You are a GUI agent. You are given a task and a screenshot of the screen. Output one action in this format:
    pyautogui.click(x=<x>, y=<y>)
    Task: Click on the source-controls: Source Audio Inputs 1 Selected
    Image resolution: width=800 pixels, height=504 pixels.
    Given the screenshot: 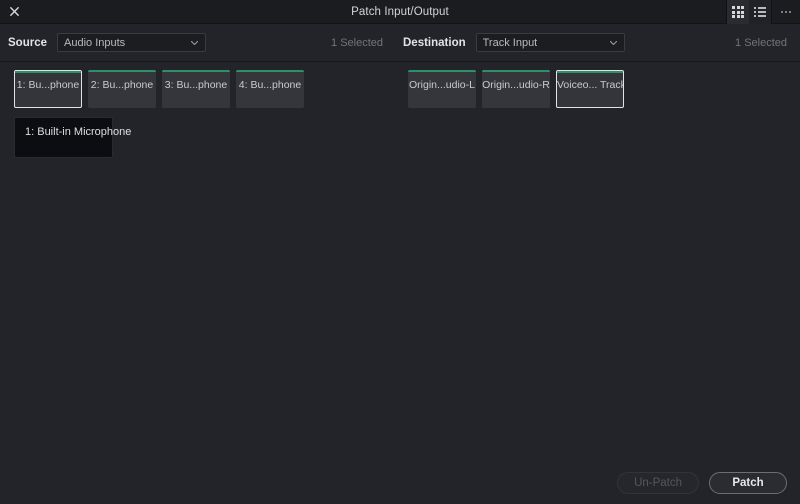 What is the action you would take?
    pyautogui.click(x=197, y=43)
    